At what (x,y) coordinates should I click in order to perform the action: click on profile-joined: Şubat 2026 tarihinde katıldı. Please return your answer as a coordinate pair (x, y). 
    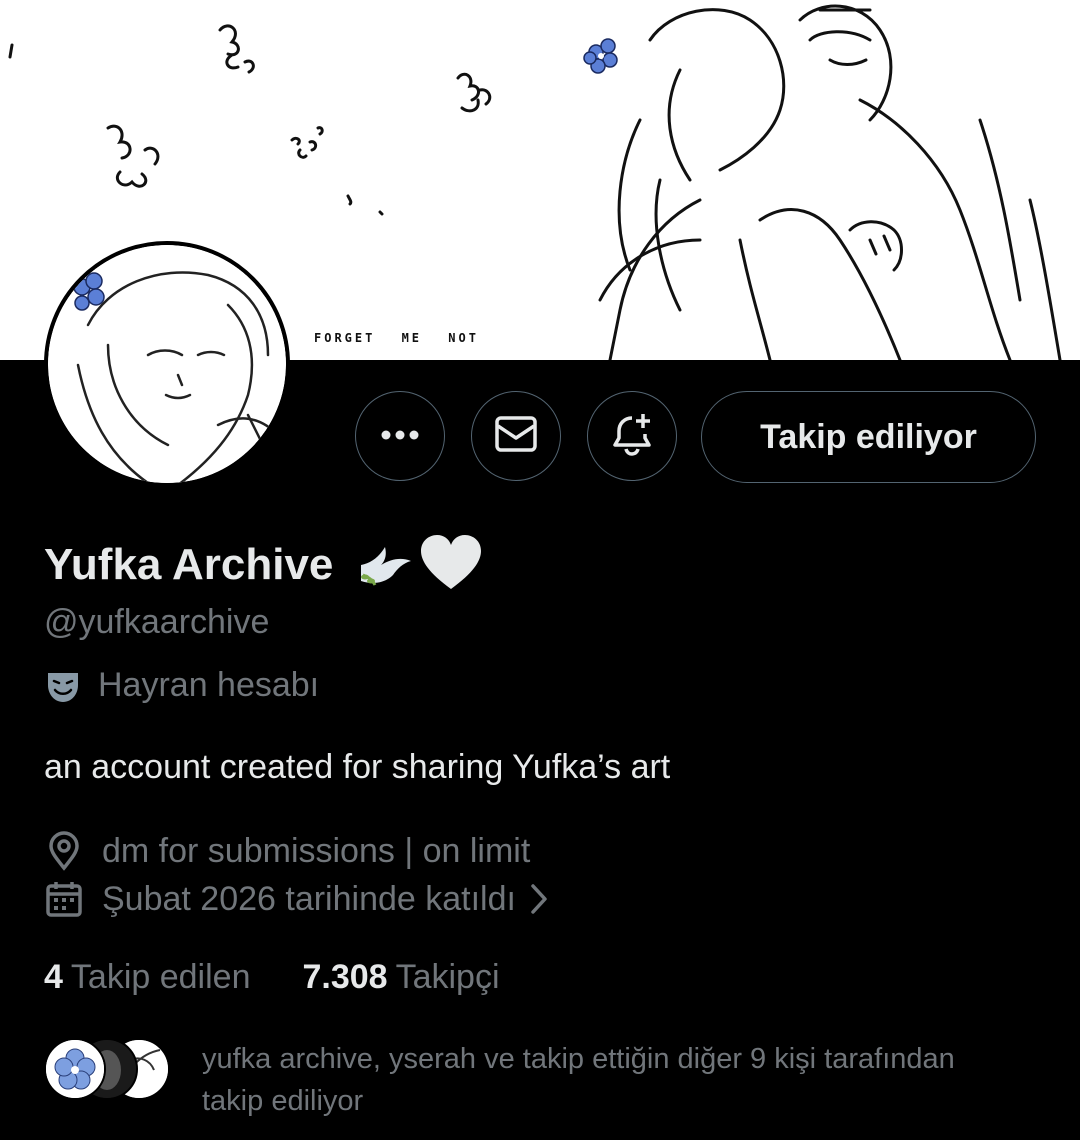
    Looking at the image, I should click on (296, 899).